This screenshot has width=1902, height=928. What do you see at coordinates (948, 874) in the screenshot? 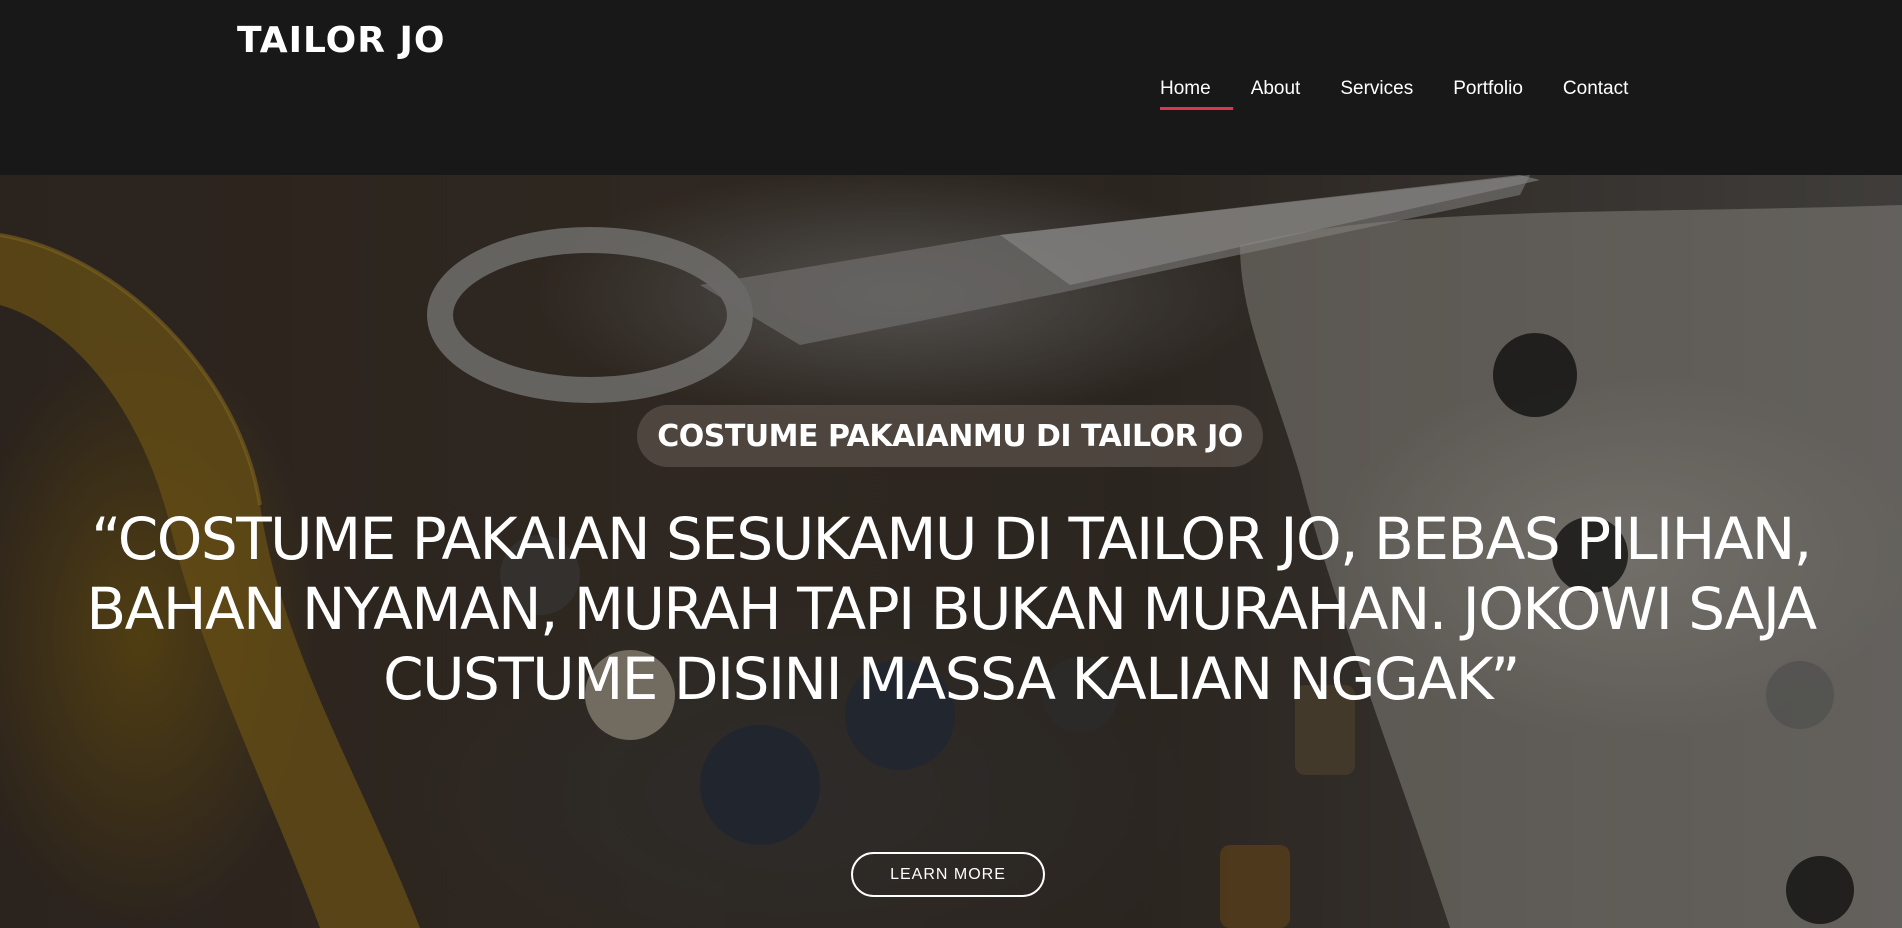
I see `learn-more-button: LEARN MORE` at bounding box center [948, 874].